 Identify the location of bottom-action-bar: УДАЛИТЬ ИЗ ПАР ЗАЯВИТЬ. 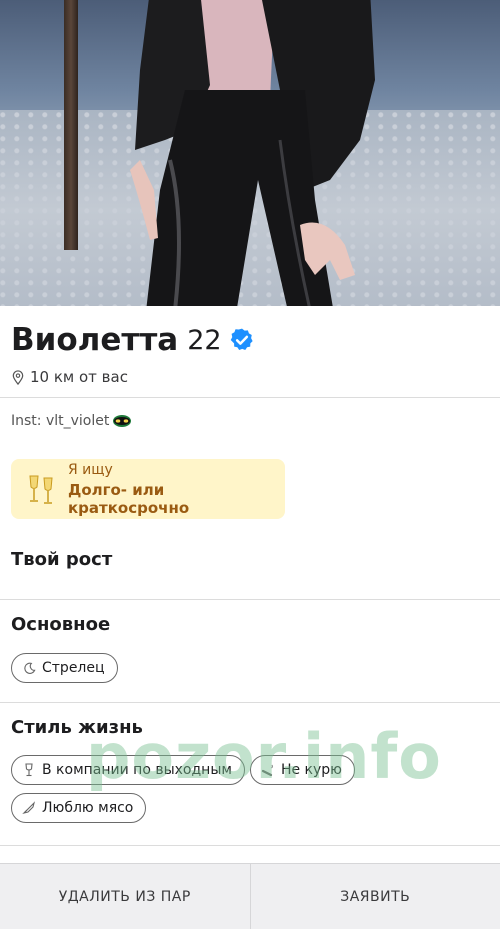
(250, 896).